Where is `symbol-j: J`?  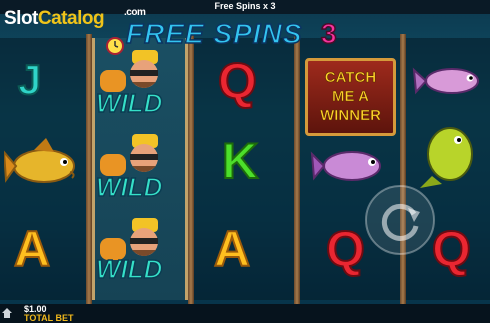
symbol-j: J is located at coordinates (29, 79).